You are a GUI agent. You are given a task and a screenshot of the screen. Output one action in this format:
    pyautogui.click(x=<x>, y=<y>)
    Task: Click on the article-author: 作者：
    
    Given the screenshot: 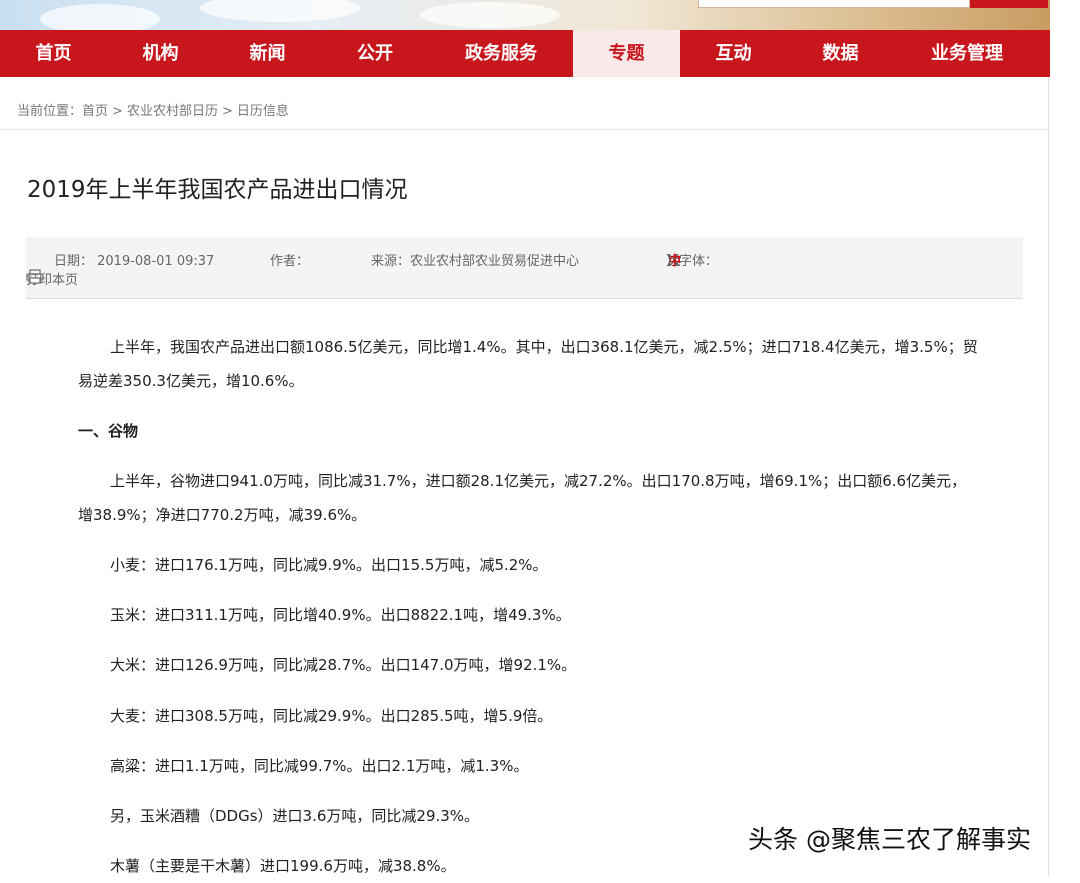 What is the action you would take?
    pyautogui.click(x=290, y=261)
    